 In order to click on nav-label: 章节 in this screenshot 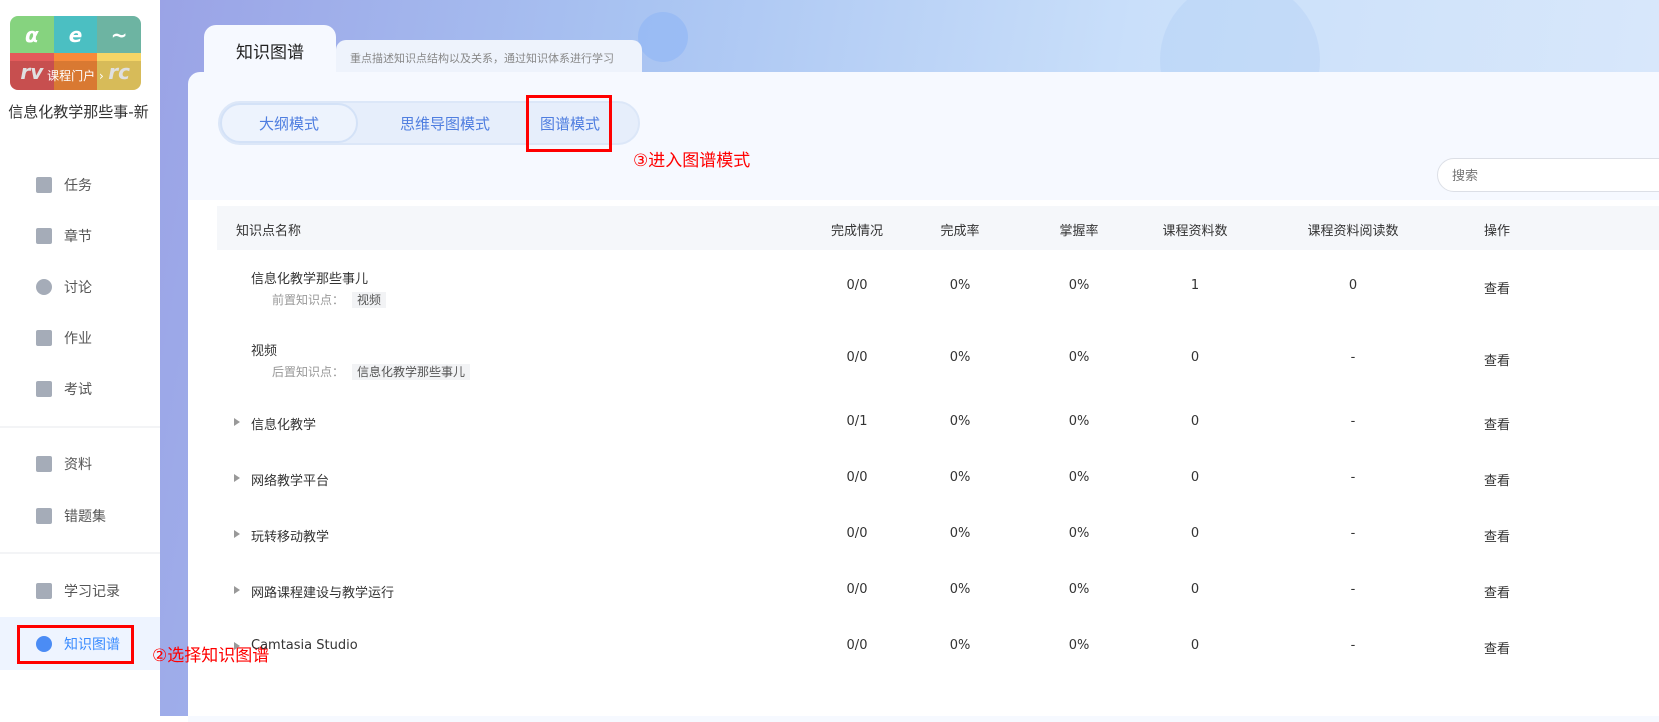, I will do `click(78, 237)`.